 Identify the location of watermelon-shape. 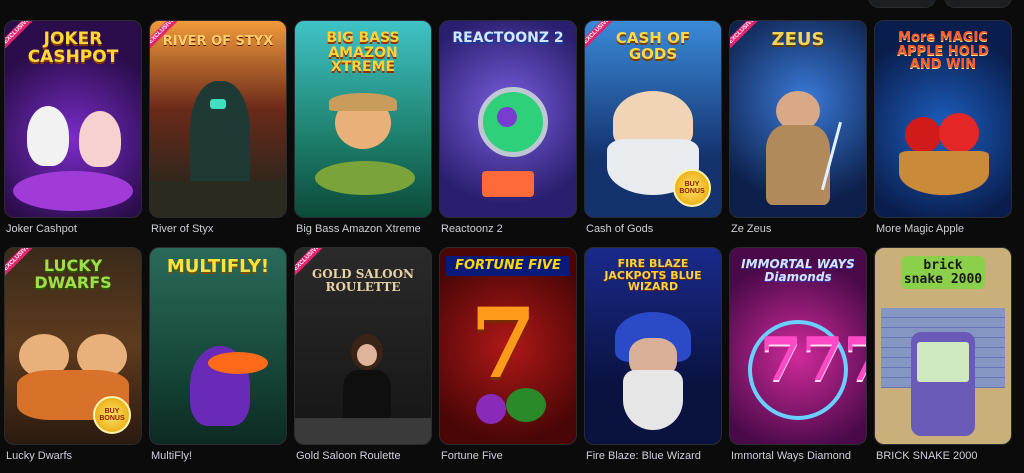
(526, 405).